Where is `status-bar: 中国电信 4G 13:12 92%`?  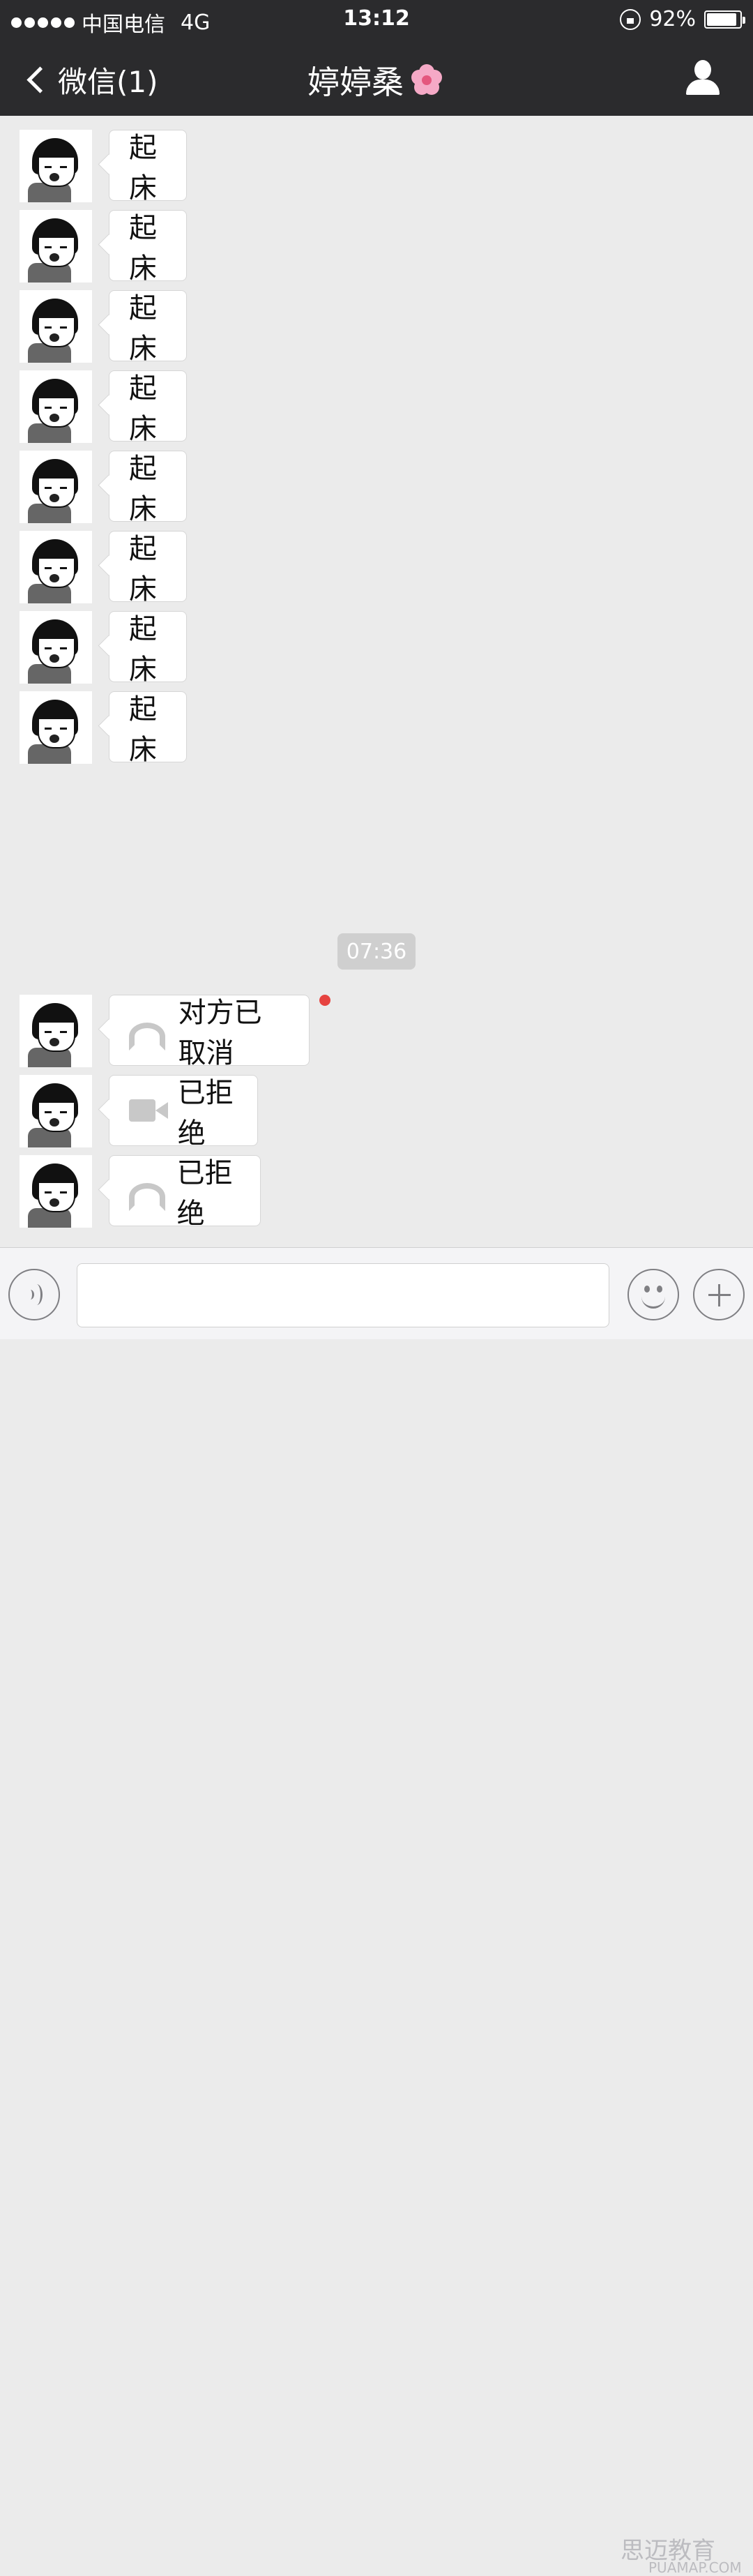
status-bar: 中国电信 4G 13:12 92% is located at coordinates (376, 20).